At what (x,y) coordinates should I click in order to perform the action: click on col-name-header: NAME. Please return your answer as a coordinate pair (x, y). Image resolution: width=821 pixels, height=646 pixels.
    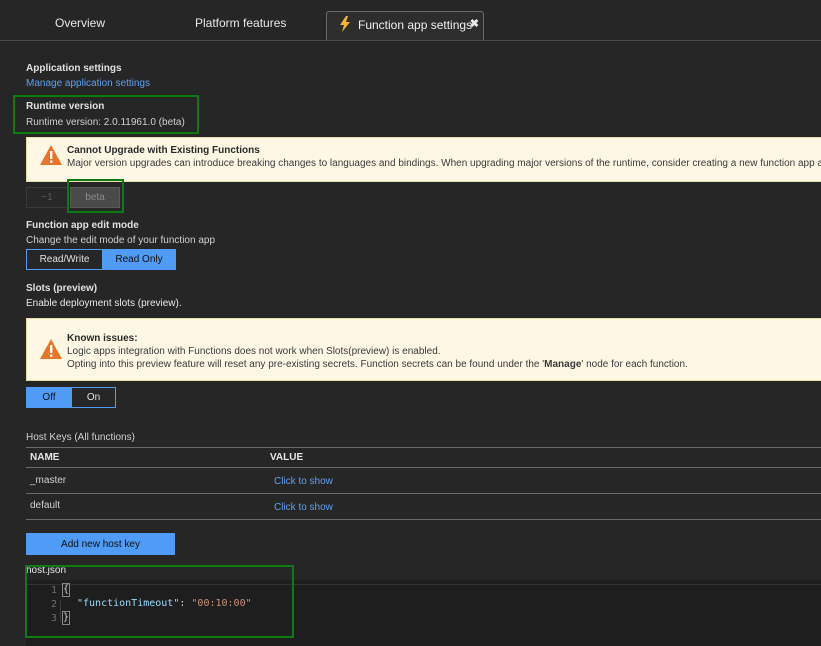
    Looking at the image, I should click on (45, 457).